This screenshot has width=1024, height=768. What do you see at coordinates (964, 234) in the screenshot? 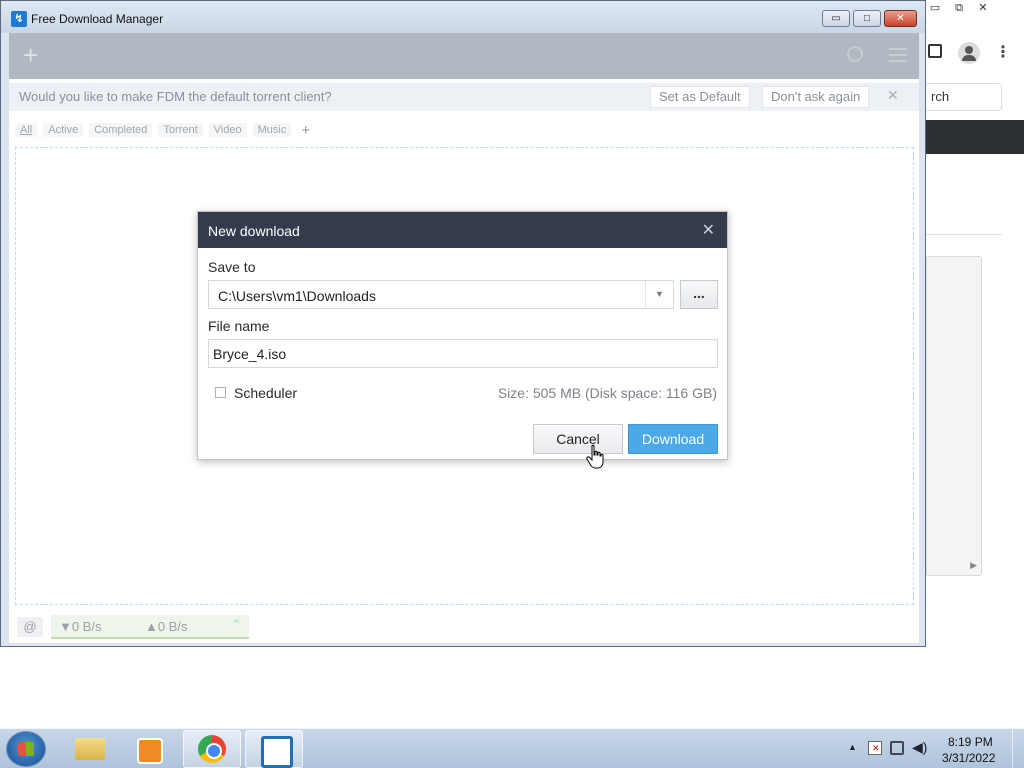
I see `divider` at bounding box center [964, 234].